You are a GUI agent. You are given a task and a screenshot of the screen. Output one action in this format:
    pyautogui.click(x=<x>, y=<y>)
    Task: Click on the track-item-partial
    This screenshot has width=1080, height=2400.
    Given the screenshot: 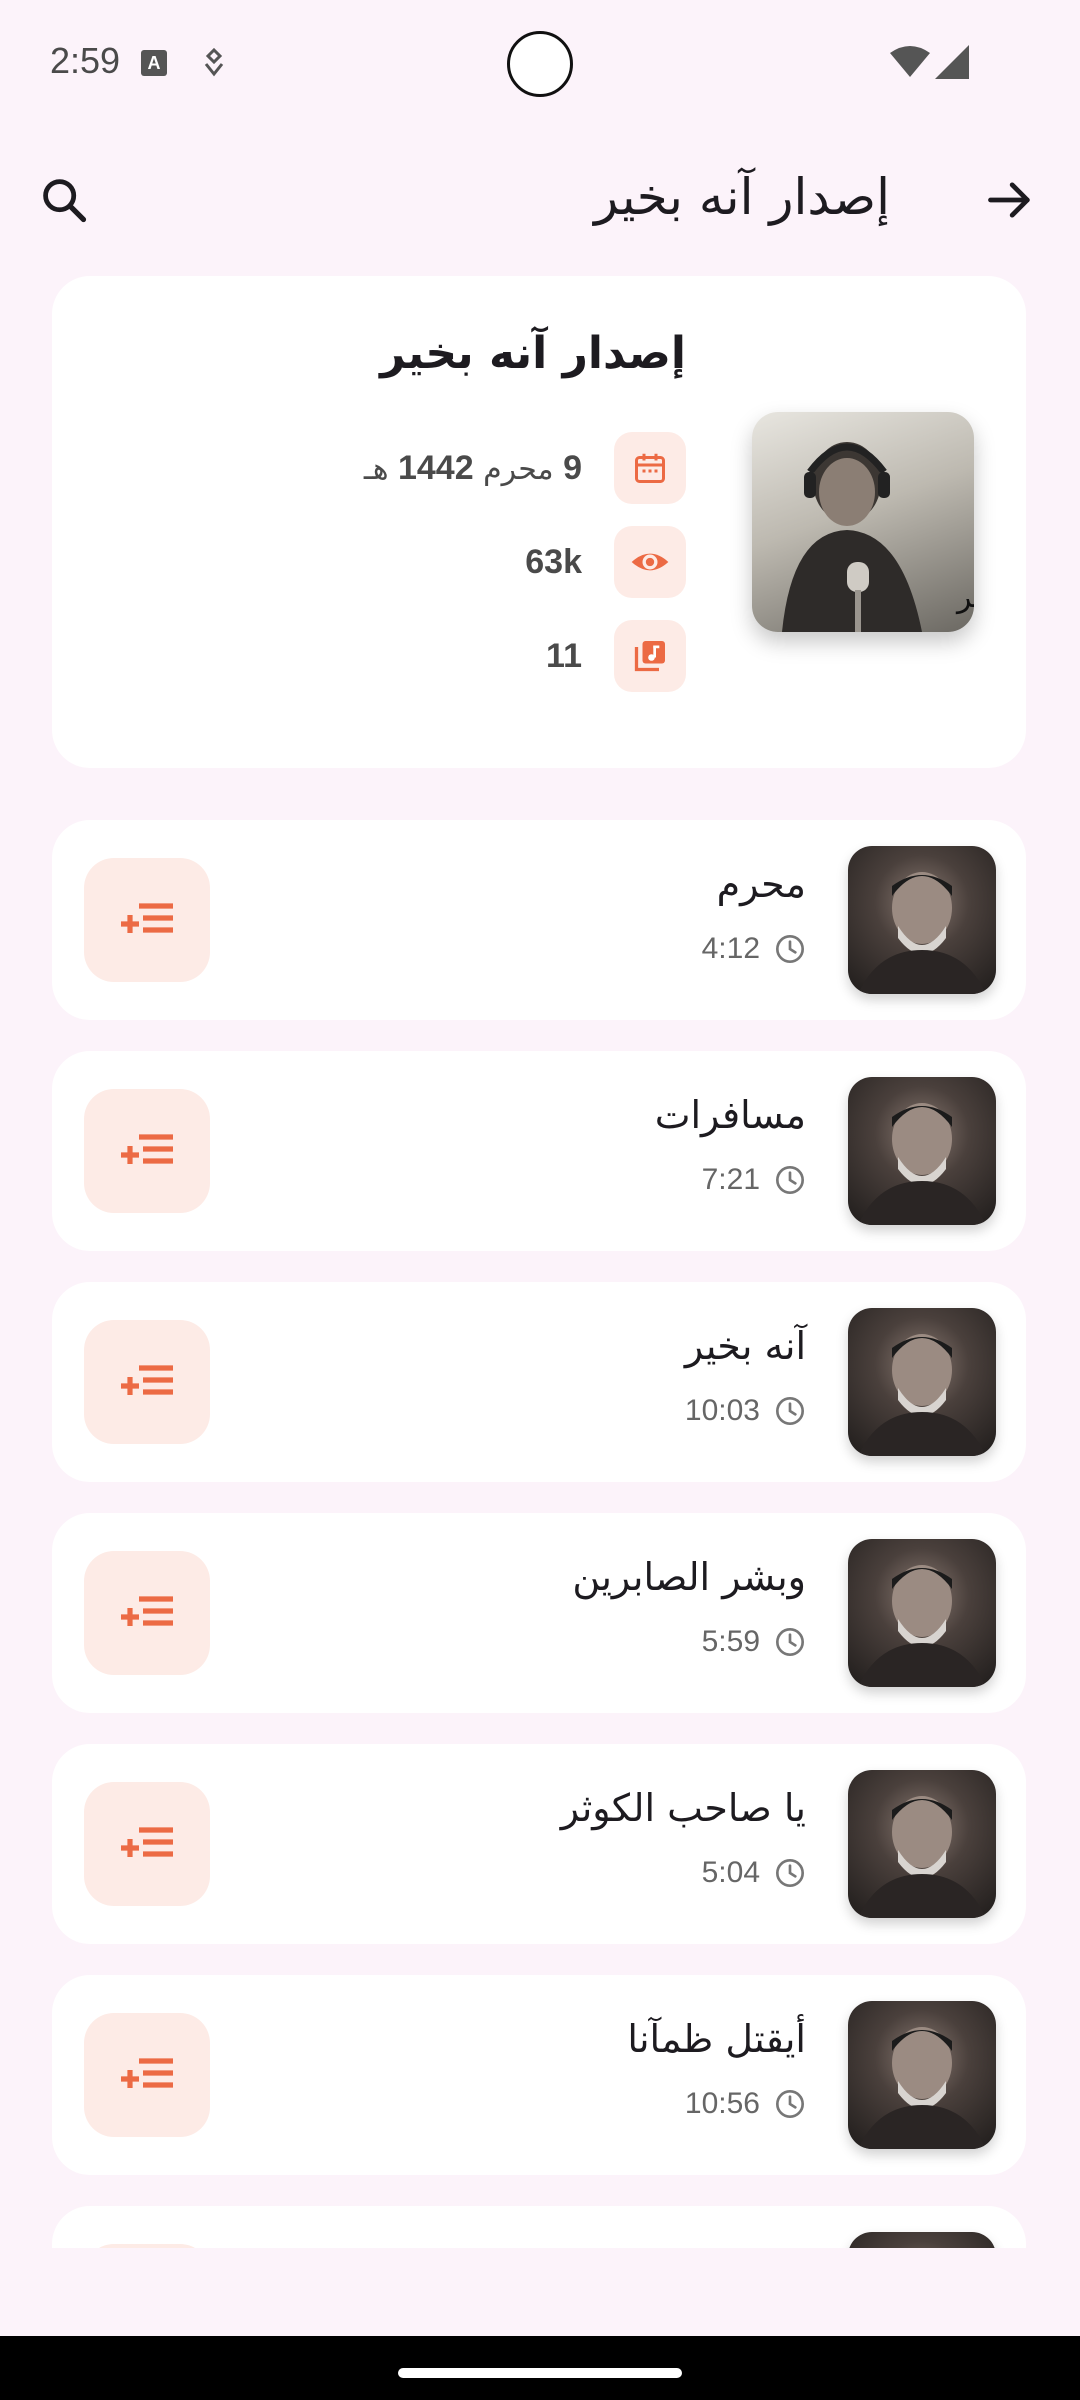 What is the action you would take?
    pyautogui.click(x=539, y=2227)
    